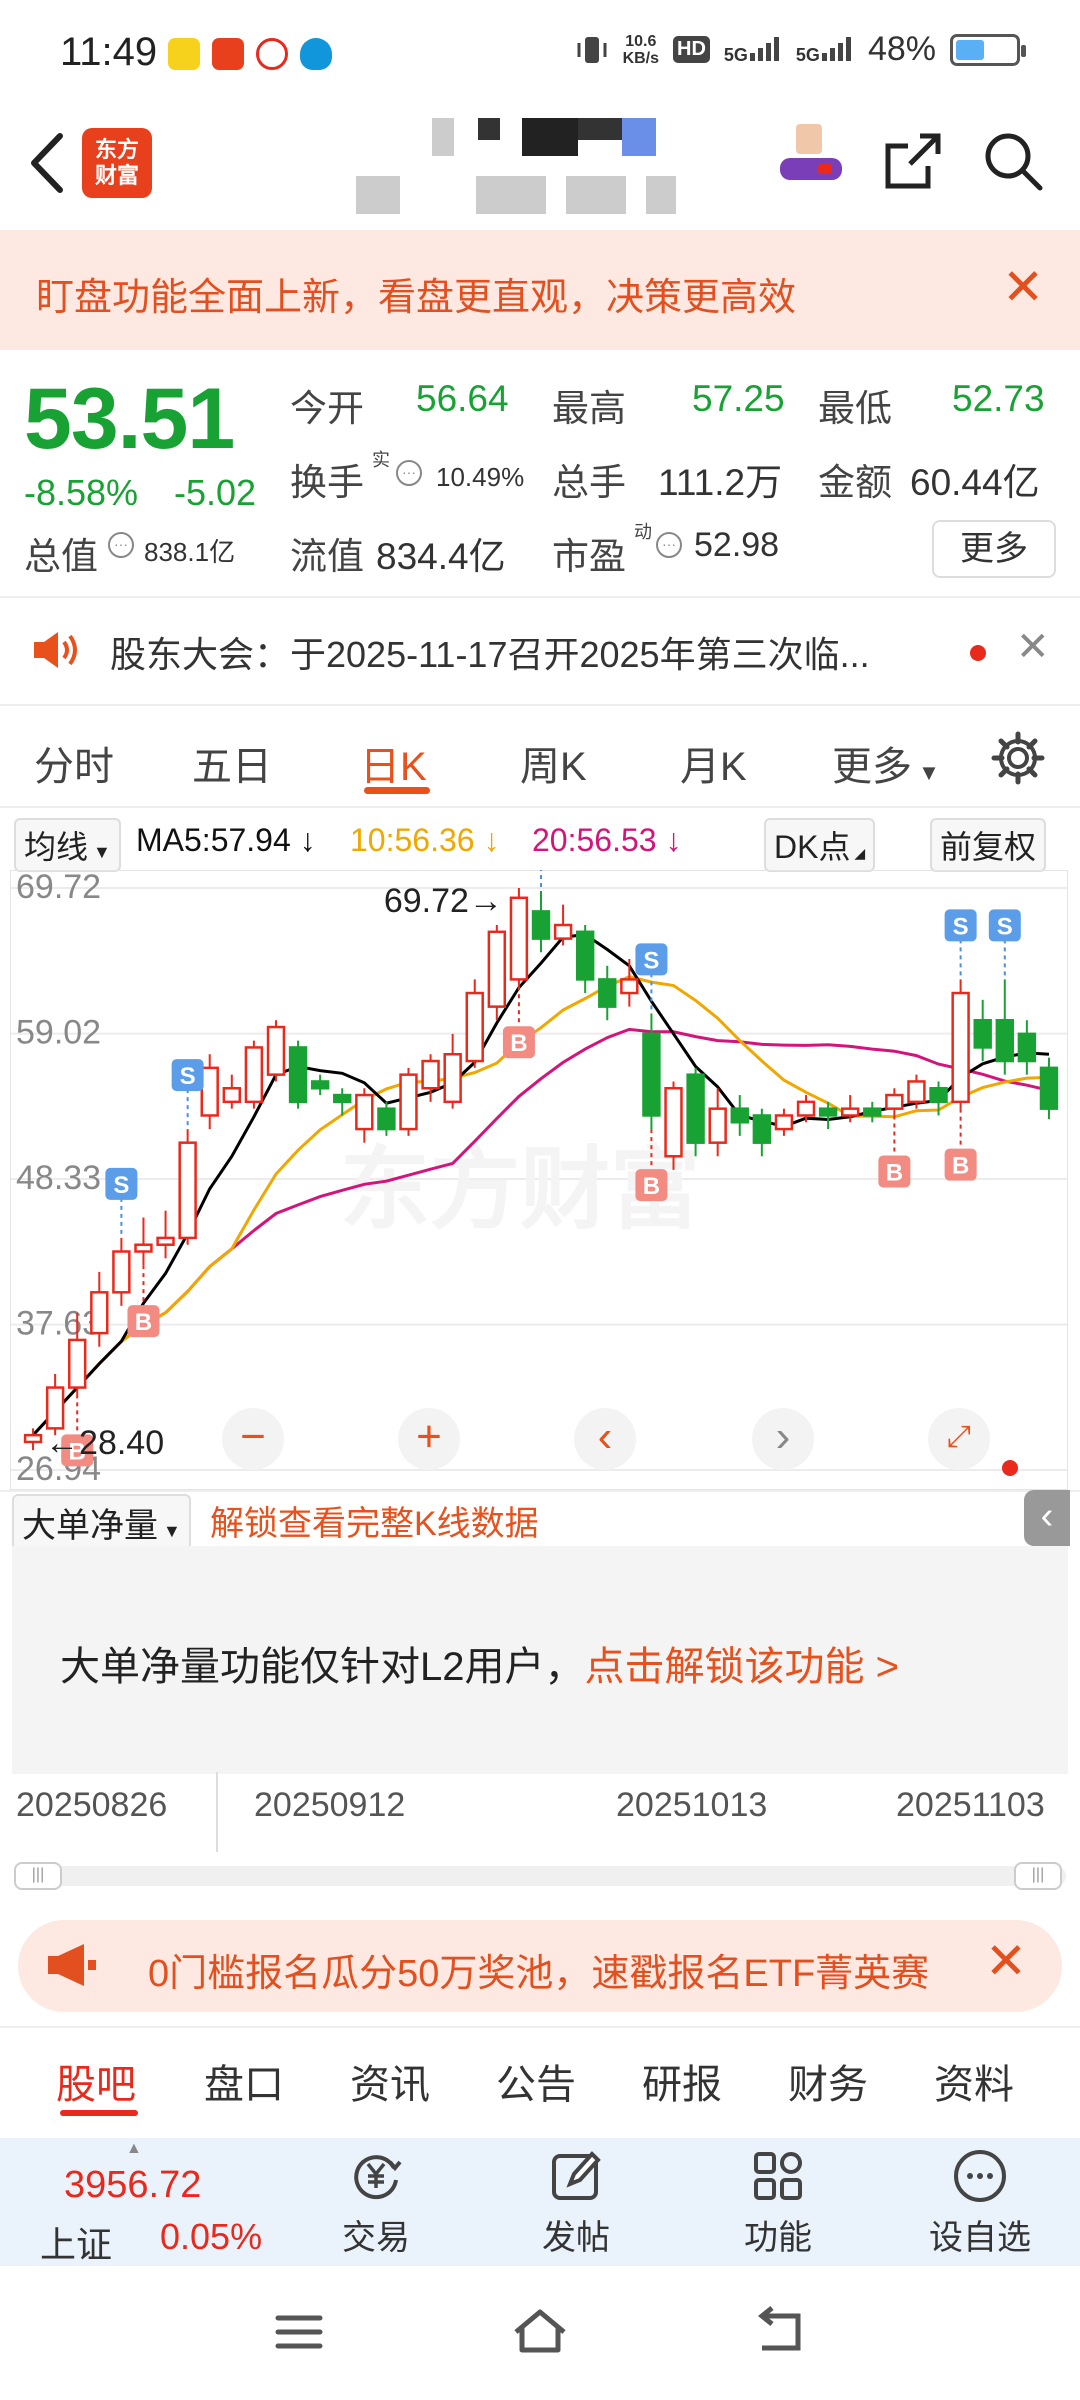 The width and height of the screenshot is (1080, 2400). Describe the element at coordinates (299, 2332) in the screenshot. I see `menu-icon` at that location.